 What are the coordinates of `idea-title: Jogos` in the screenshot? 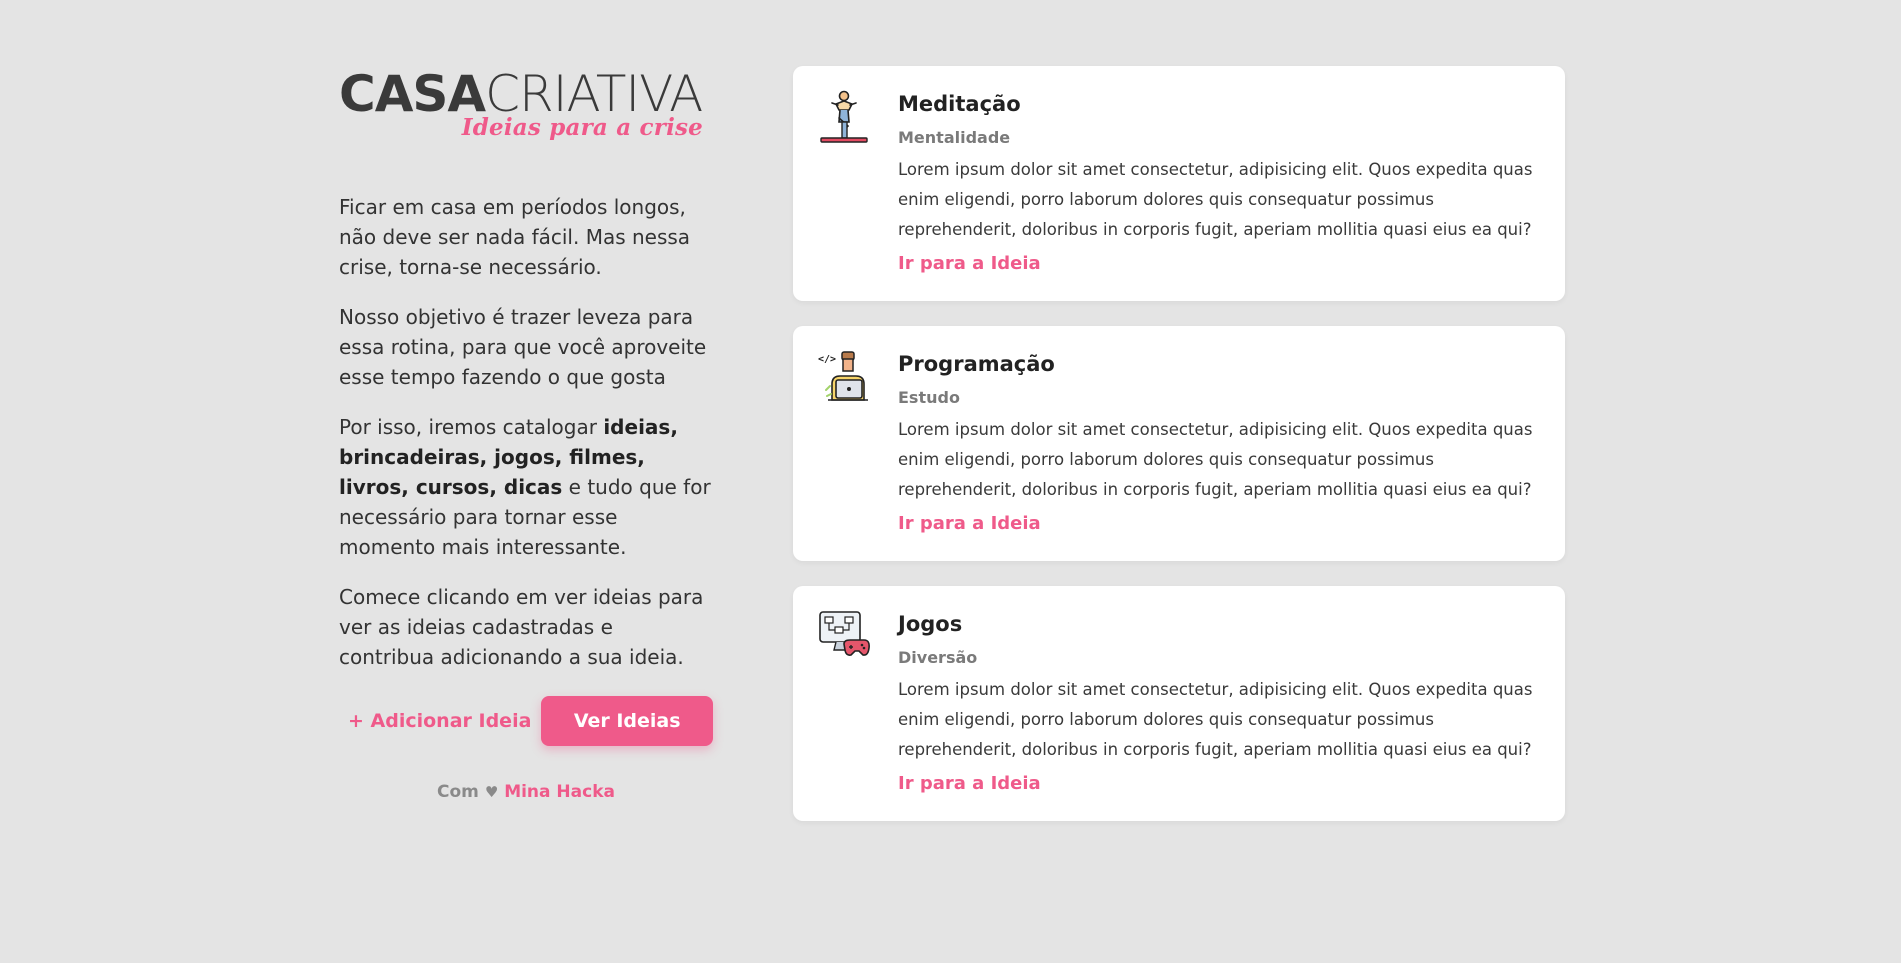 It's located at (930, 624).